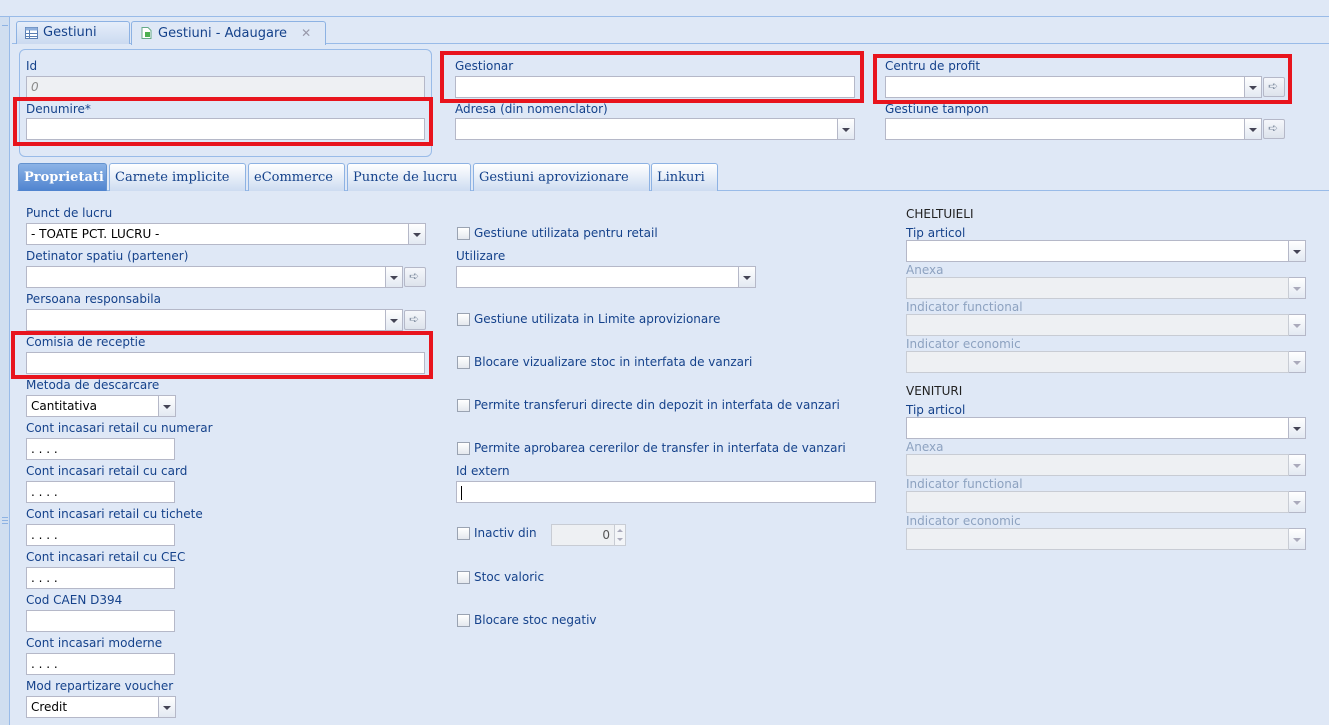  I want to click on cheltuieli-functional-dropdown-button, so click(1297, 325).